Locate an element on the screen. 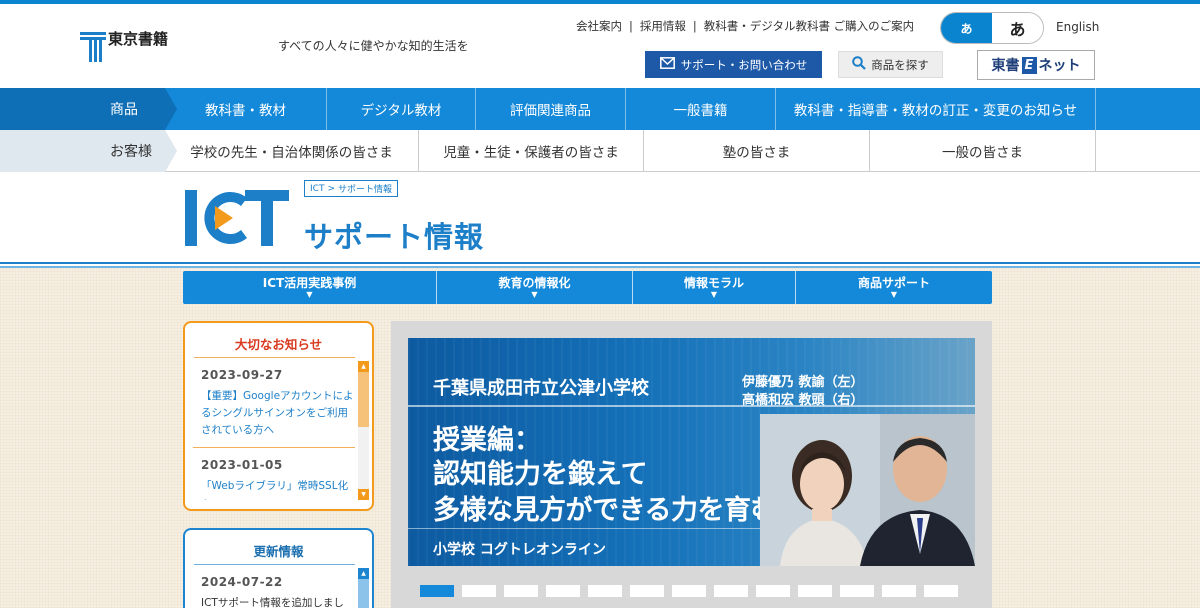  purchase-guide-link: 教科書・デジタル教科書 ご購入のご案内 is located at coordinates (809, 26).